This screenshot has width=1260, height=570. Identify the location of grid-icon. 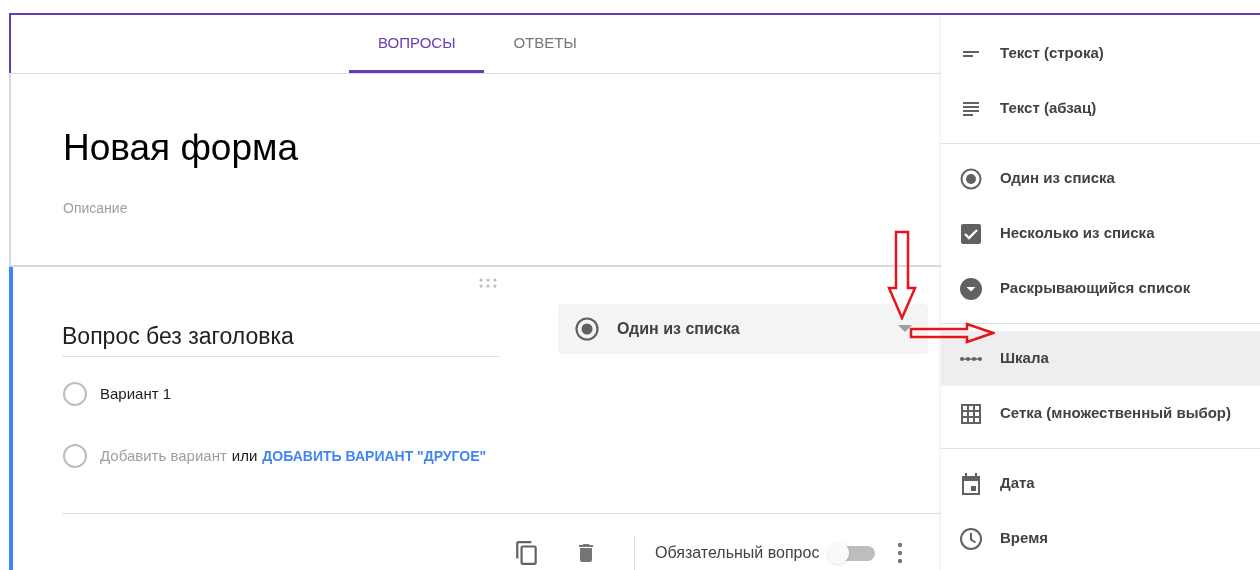
(971, 413).